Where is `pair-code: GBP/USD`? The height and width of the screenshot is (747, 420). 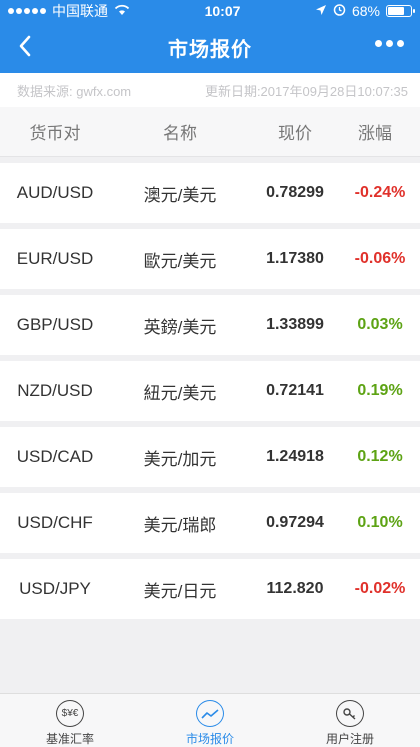
pair-code: GBP/USD is located at coordinates (55, 324).